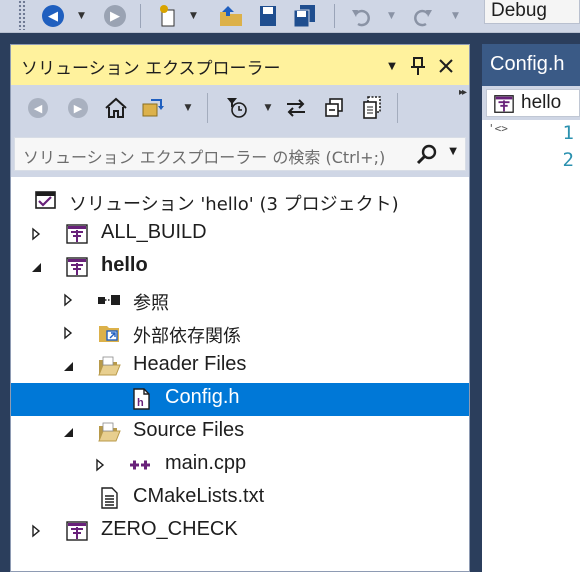 The width and height of the screenshot is (580, 572). I want to click on forward-button: ▶, so click(115, 16).